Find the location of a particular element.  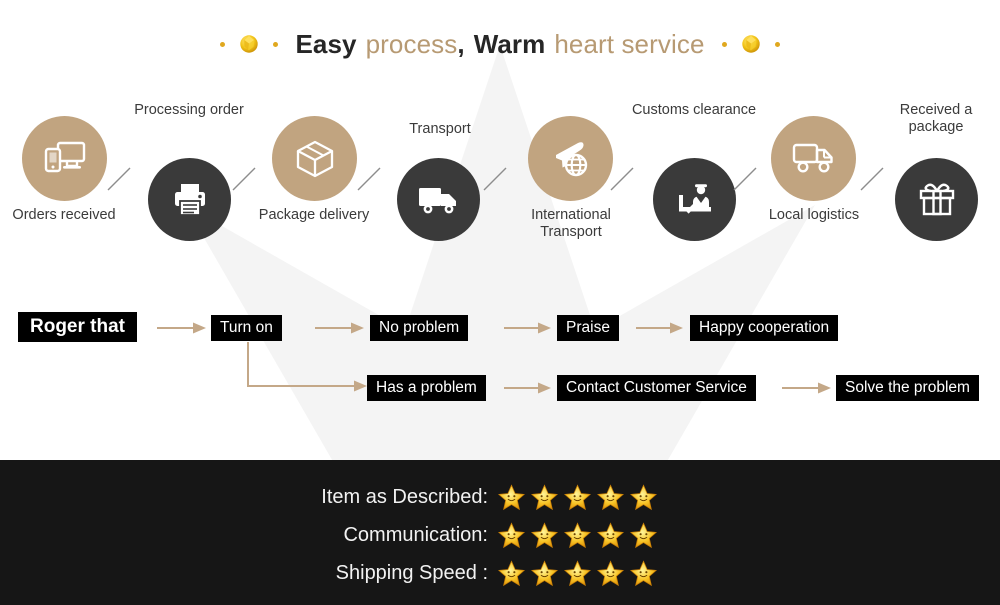

customs-officer-icon is located at coordinates (694, 198).